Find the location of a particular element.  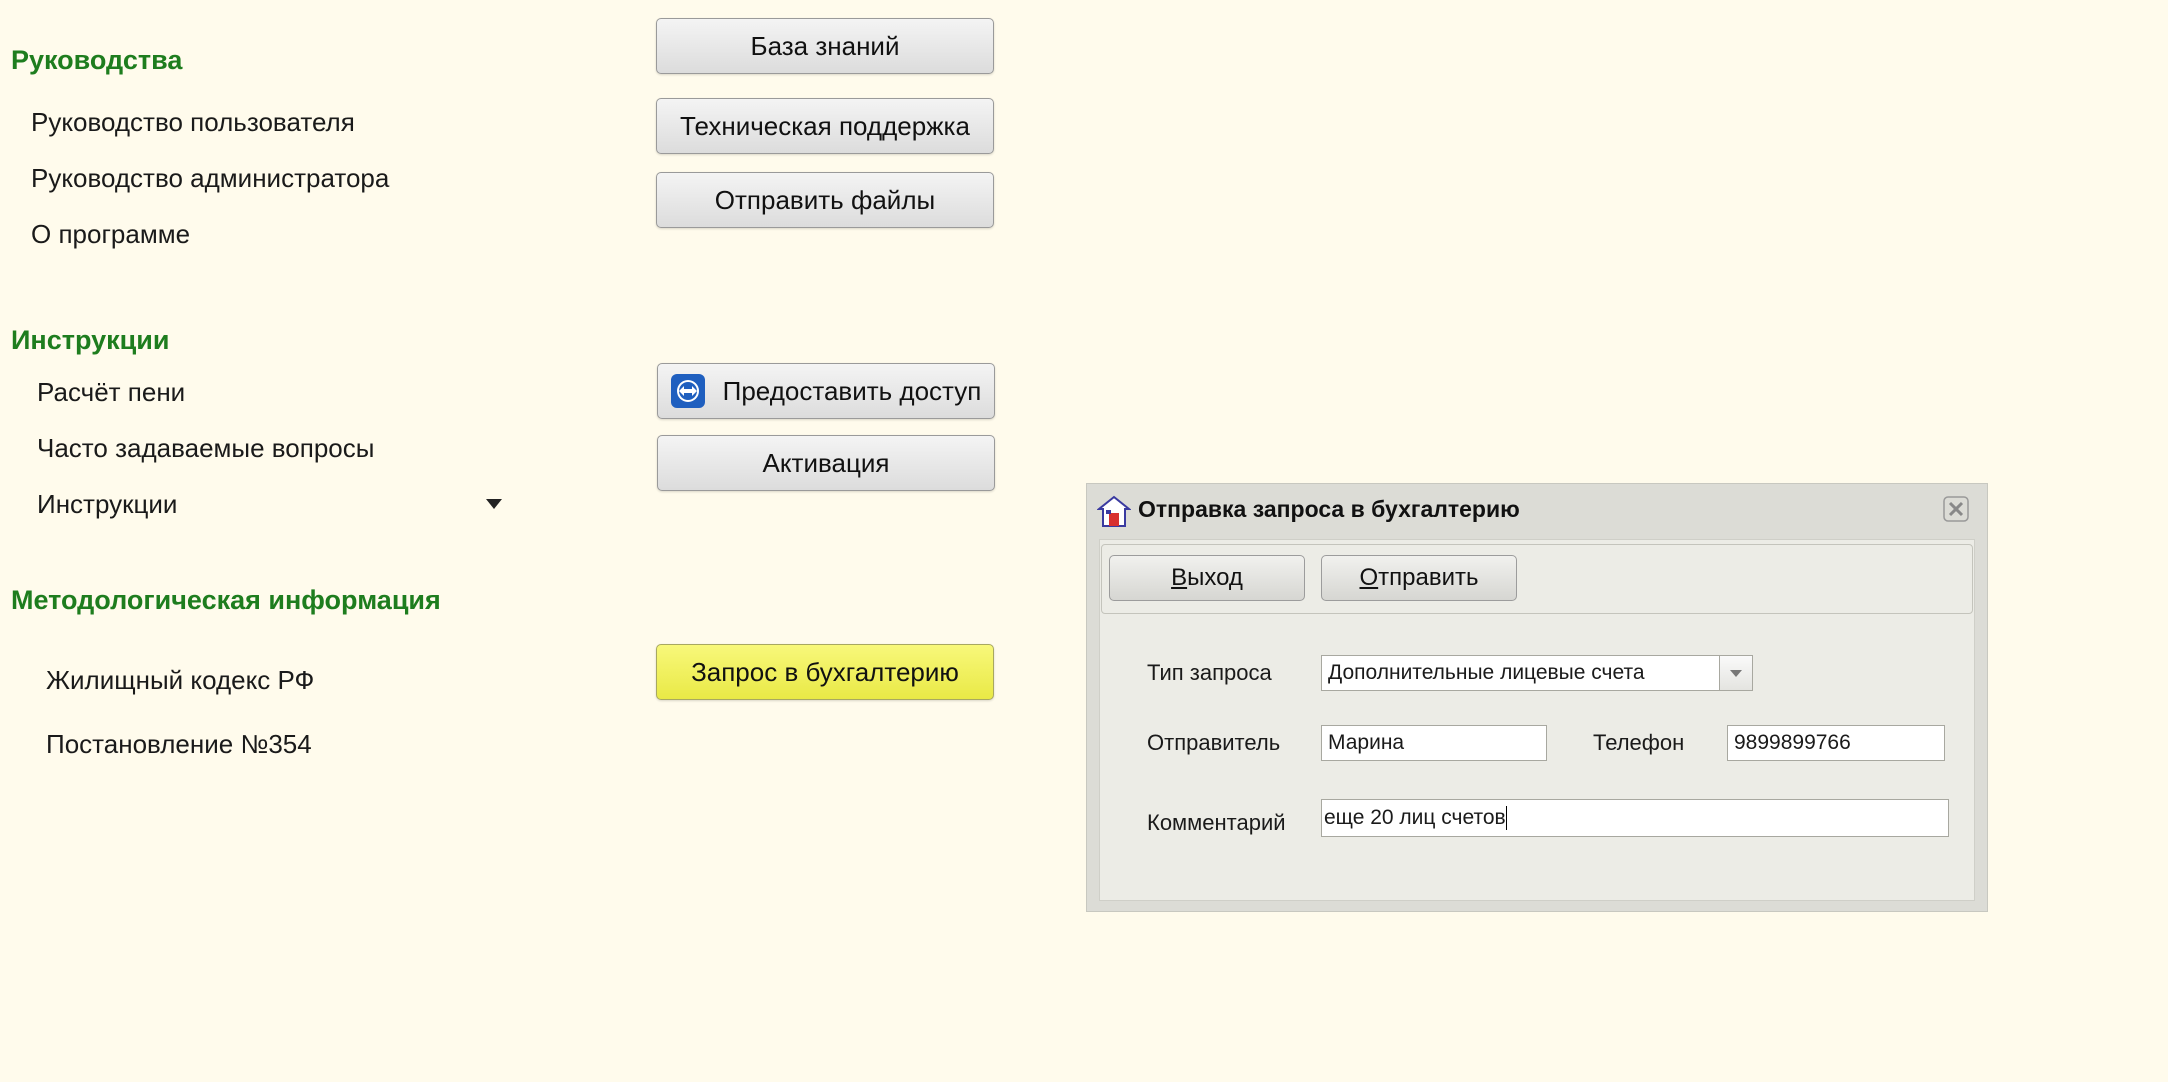

request-type-select: Дополнительные лицевые счета is located at coordinates (1537, 673).